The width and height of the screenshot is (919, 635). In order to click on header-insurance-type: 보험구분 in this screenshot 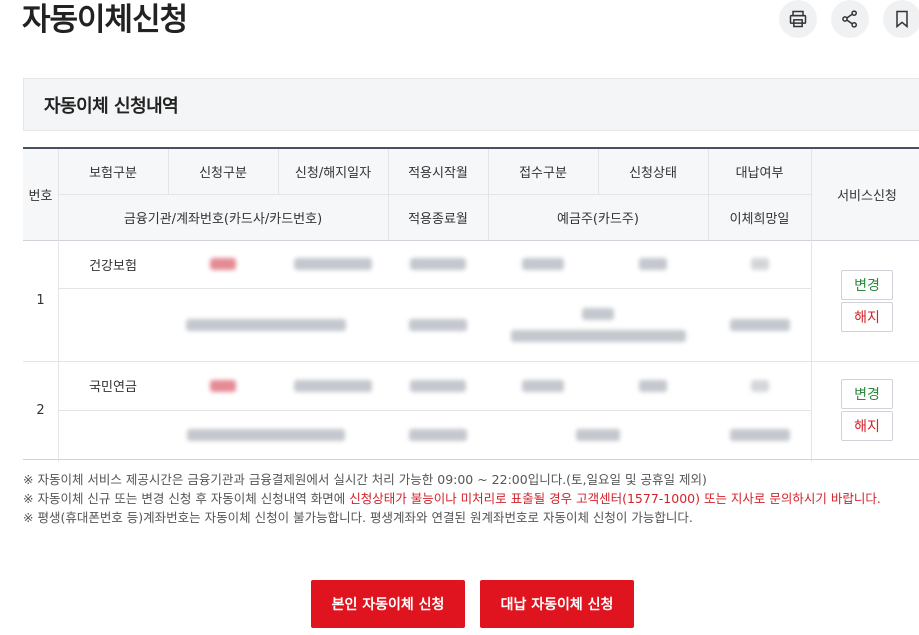, I will do `click(113, 173)`.